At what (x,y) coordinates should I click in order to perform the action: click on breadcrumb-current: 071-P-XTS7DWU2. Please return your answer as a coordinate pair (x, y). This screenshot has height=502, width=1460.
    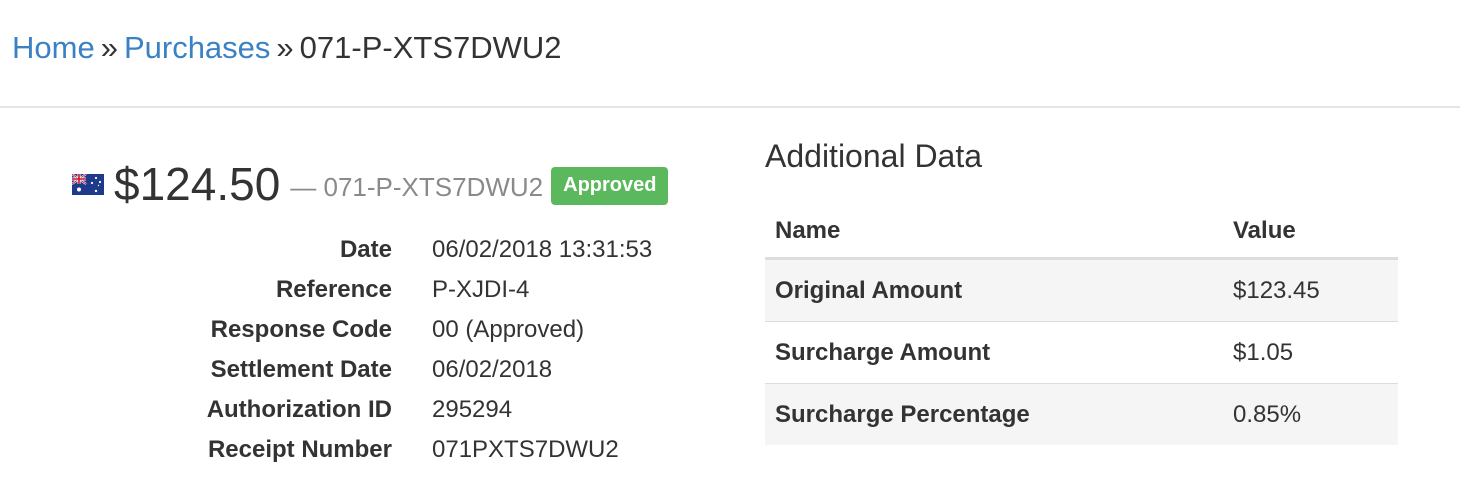
    Looking at the image, I should click on (430, 47).